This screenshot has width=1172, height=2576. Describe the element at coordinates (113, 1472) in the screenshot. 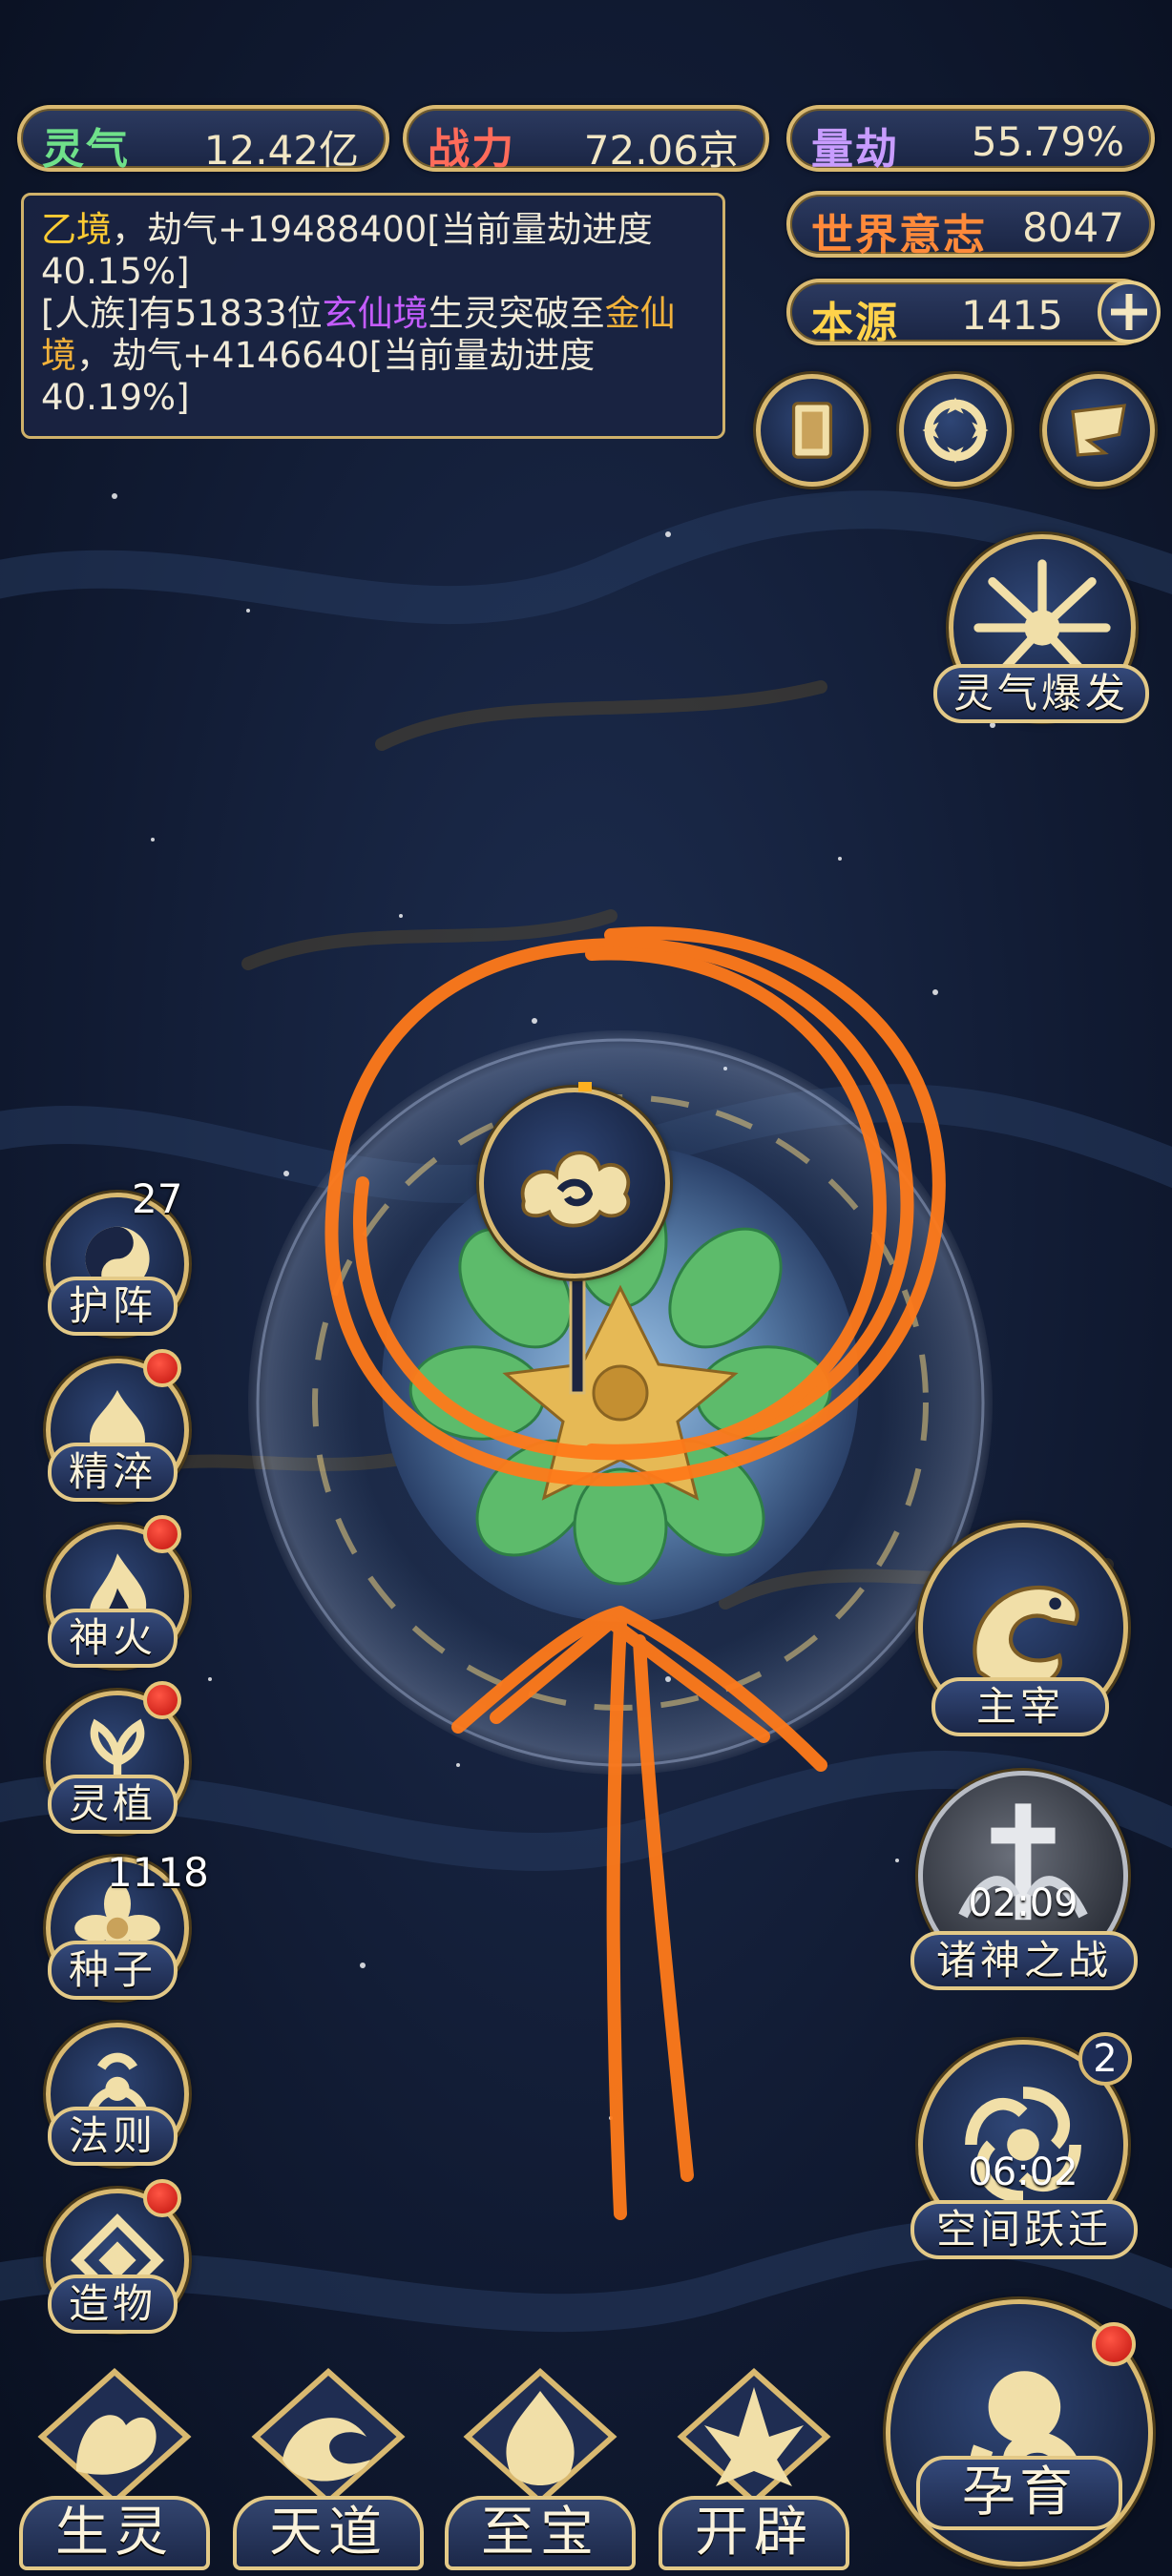

I see `refine-label: 精淬` at that location.